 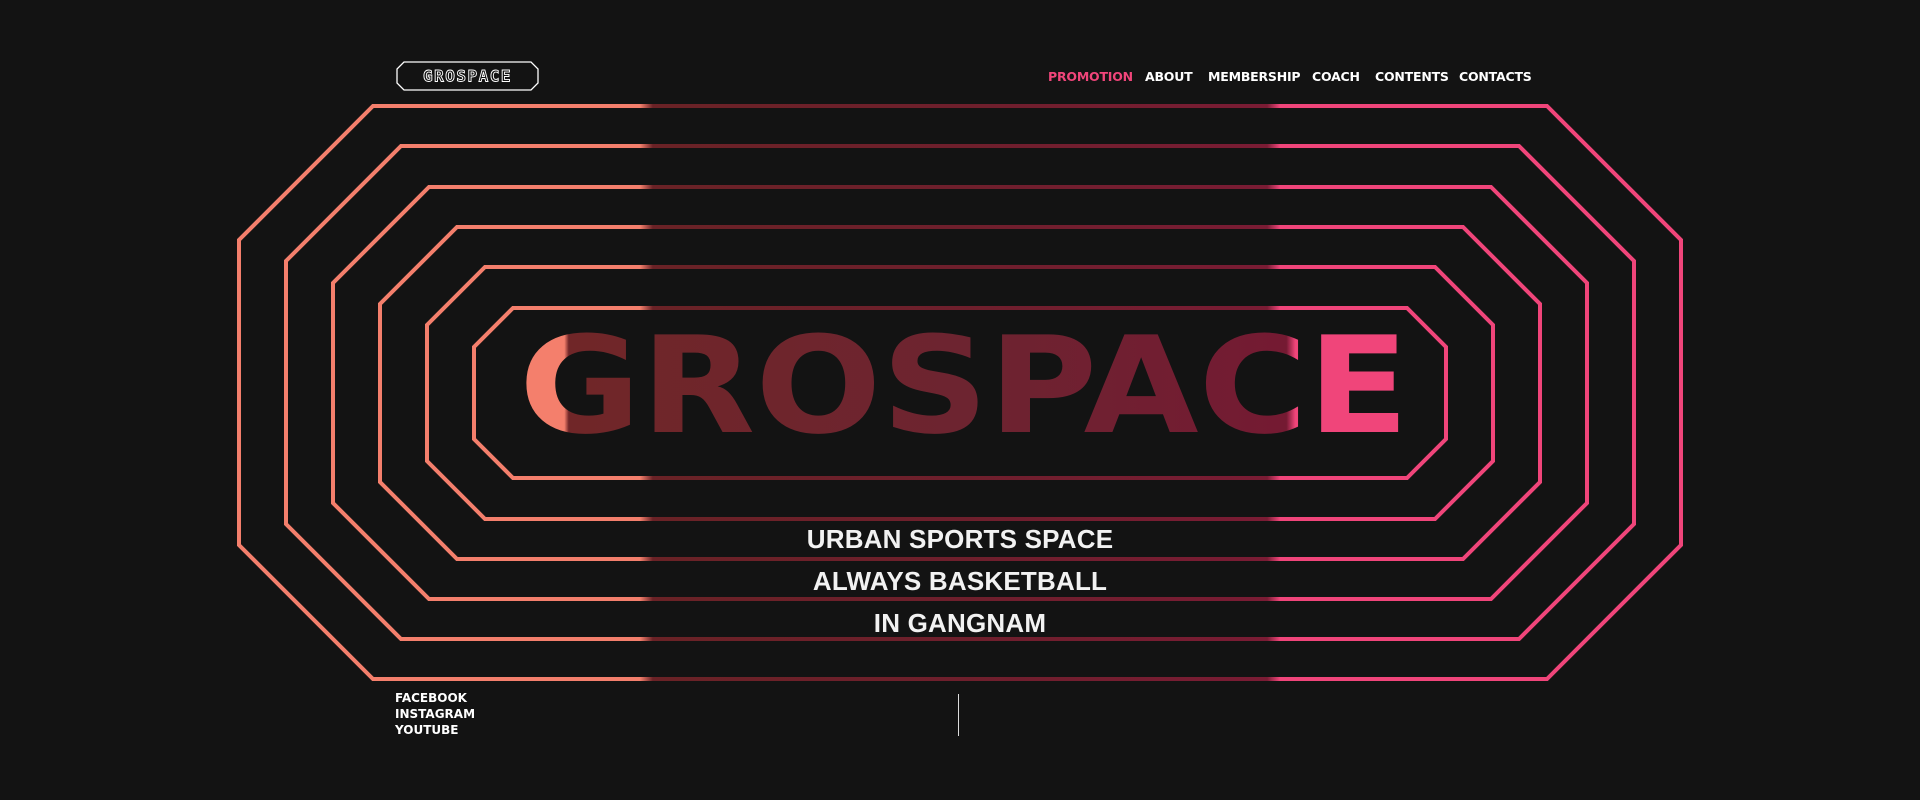 What do you see at coordinates (964, 386) in the screenshot?
I see `hero-word: GROSPACE` at bounding box center [964, 386].